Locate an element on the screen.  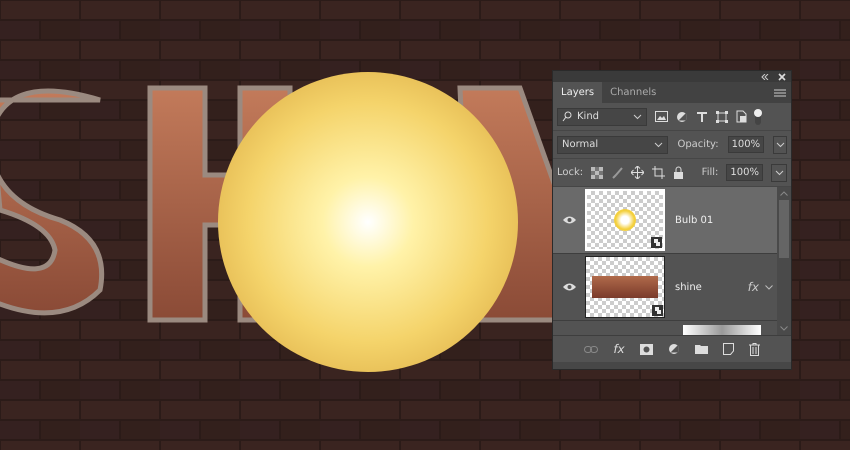
layer-row: shine fx is located at coordinates (665, 287).